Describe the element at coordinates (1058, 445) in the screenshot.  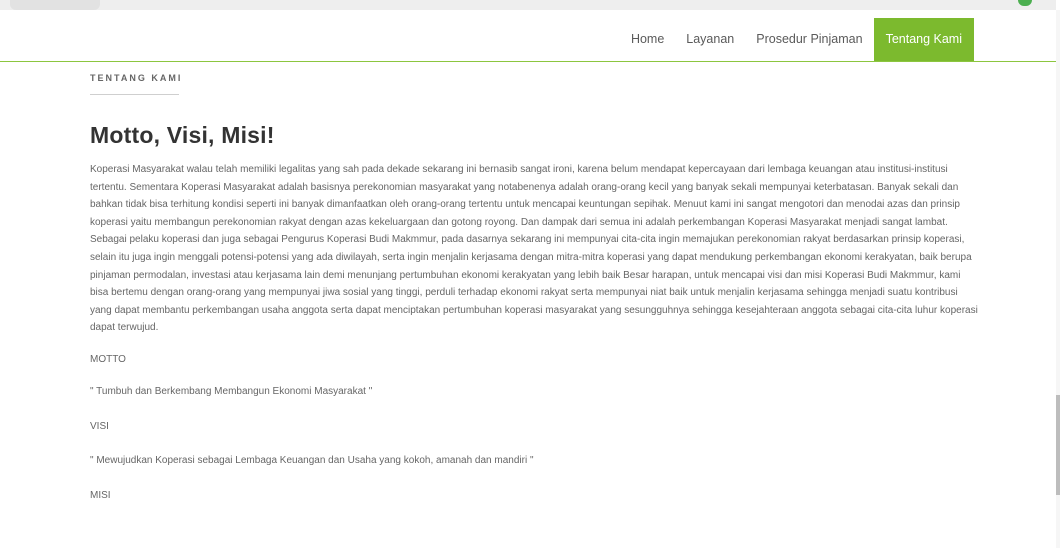
I see `scrollbar-thumb` at that location.